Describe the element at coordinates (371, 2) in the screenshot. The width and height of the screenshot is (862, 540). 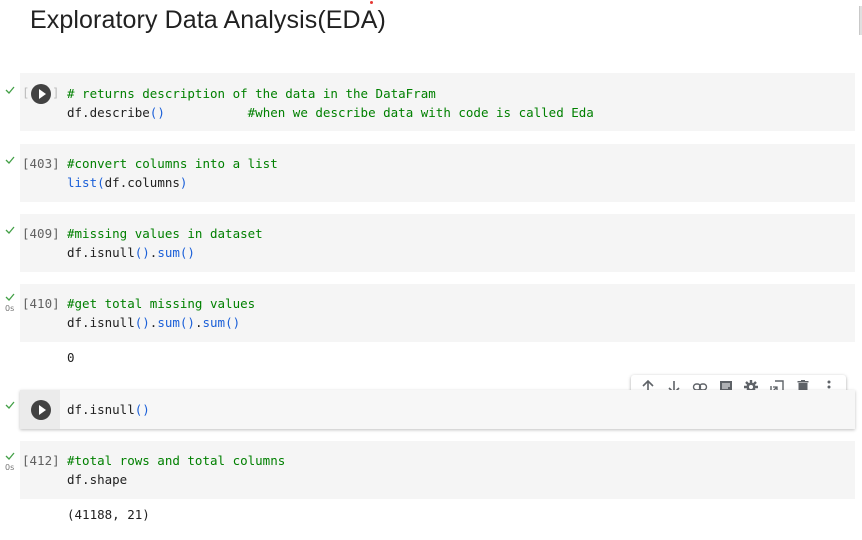
I see `cursor-dot` at that location.